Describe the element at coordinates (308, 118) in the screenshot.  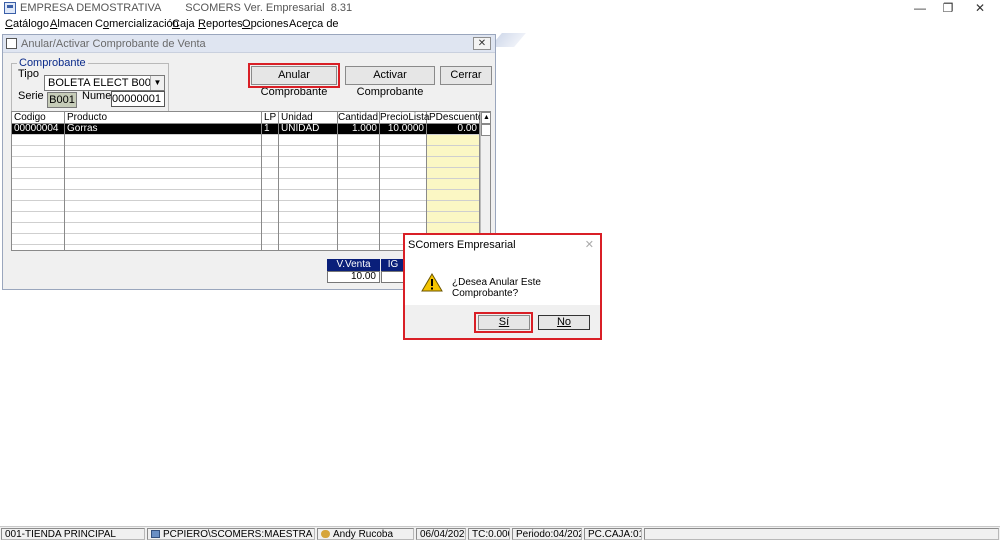
I see `col-unidad: Unidad` at that location.